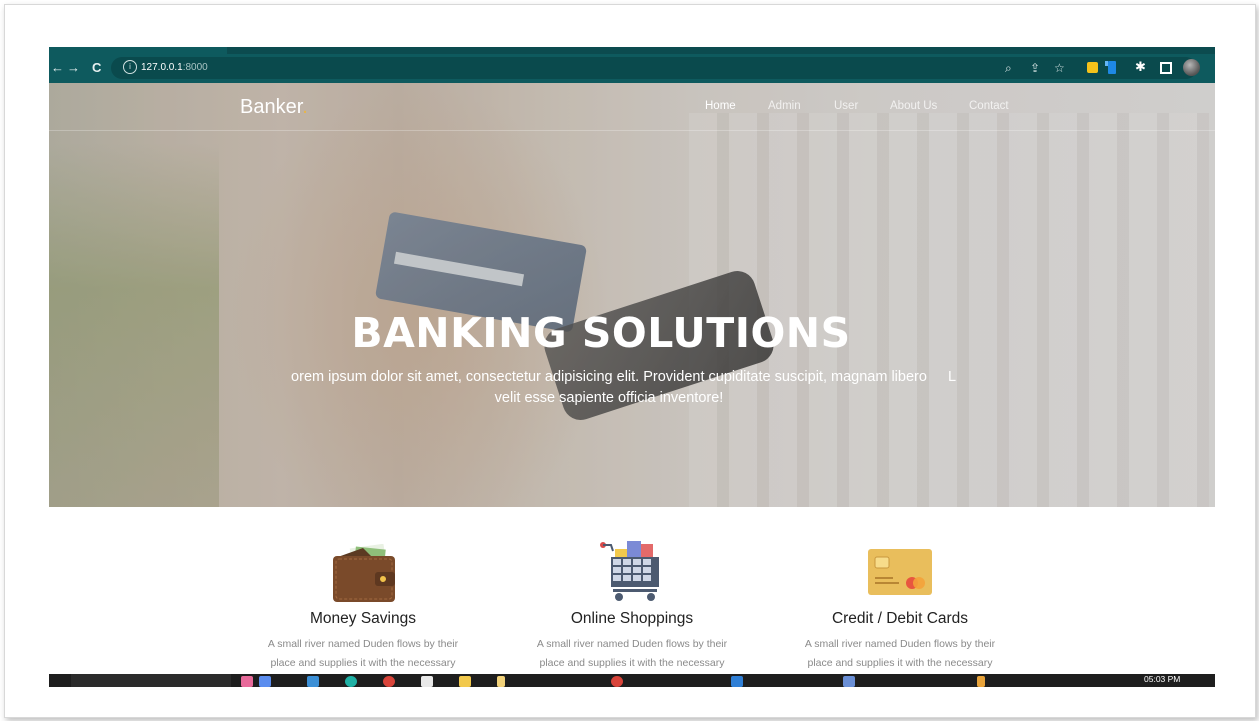 The image size is (1259, 721). Describe the element at coordinates (913, 106) in the screenshot. I see `nav-about-us: About Us` at that location.